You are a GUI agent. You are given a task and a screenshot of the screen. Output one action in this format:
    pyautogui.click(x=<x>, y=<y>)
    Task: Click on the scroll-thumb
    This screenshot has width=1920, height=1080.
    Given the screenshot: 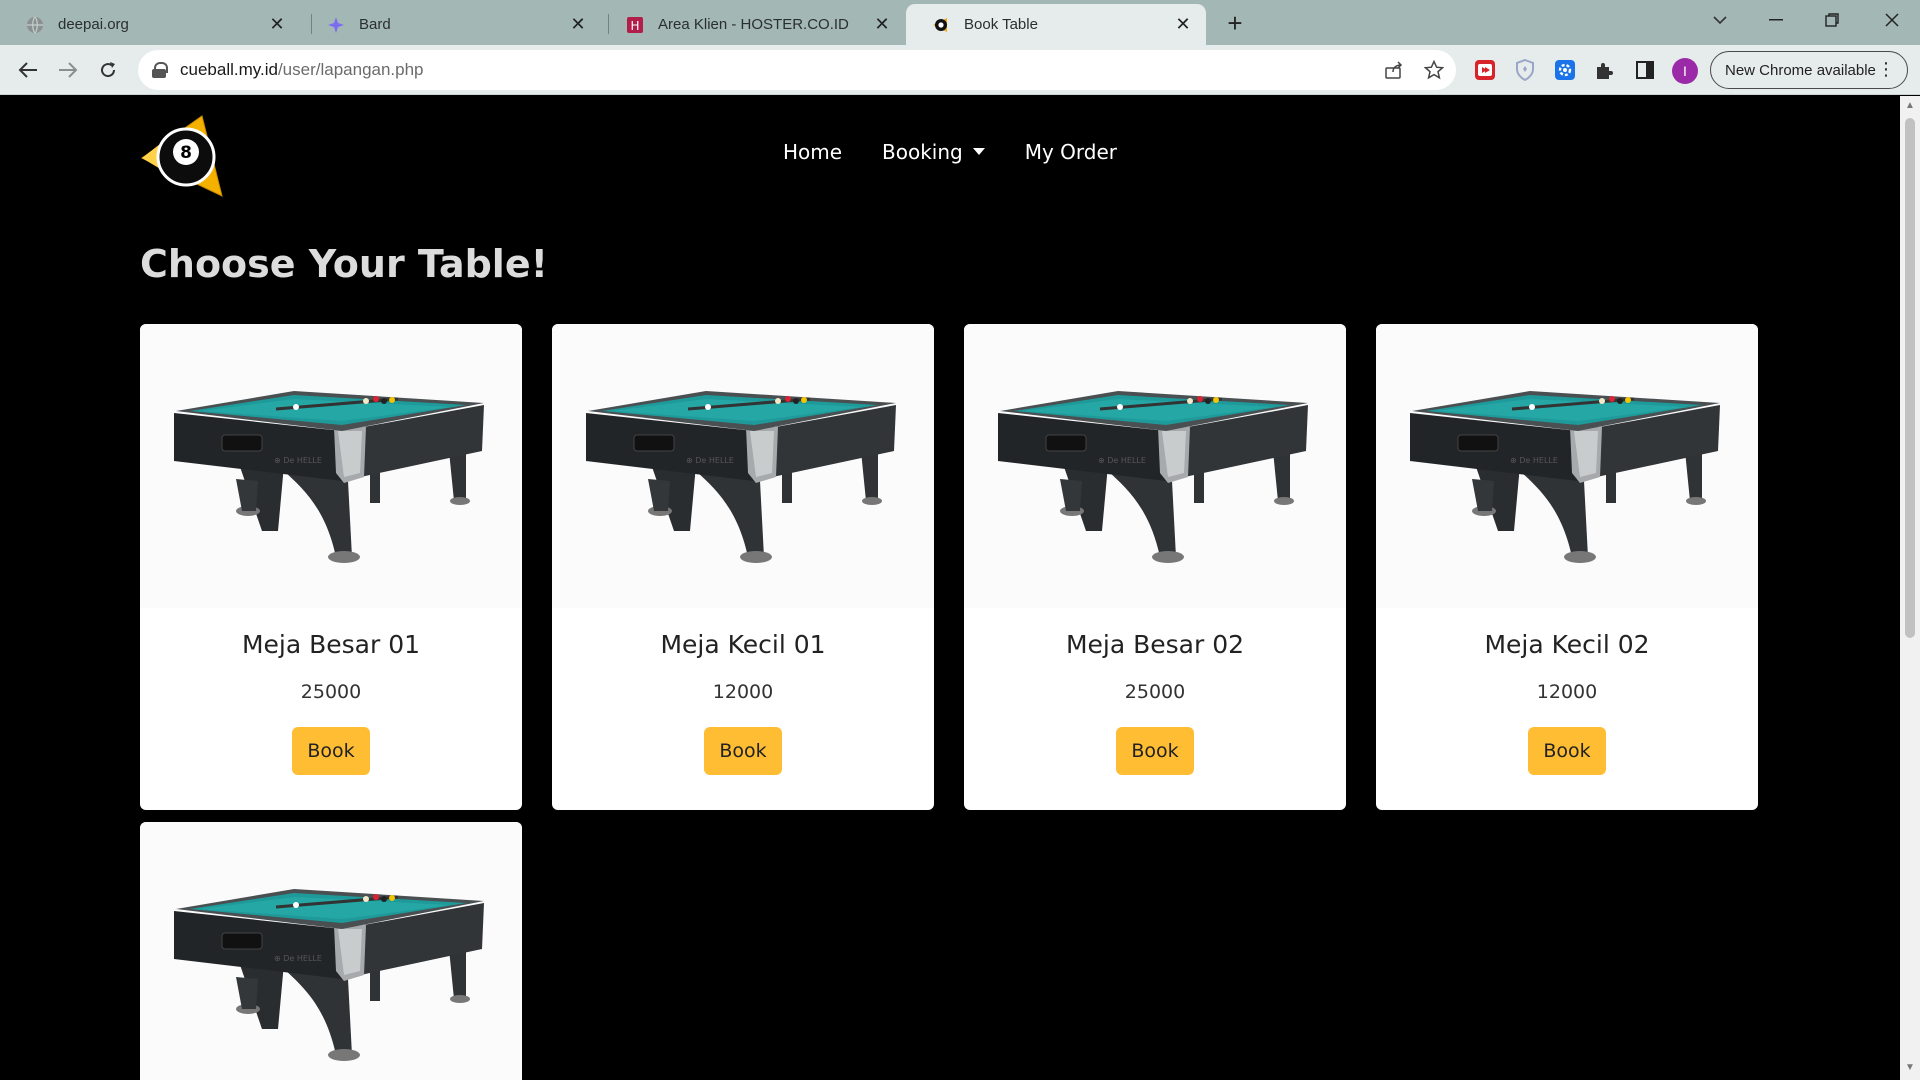 What is the action you would take?
    pyautogui.click(x=1910, y=378)
    